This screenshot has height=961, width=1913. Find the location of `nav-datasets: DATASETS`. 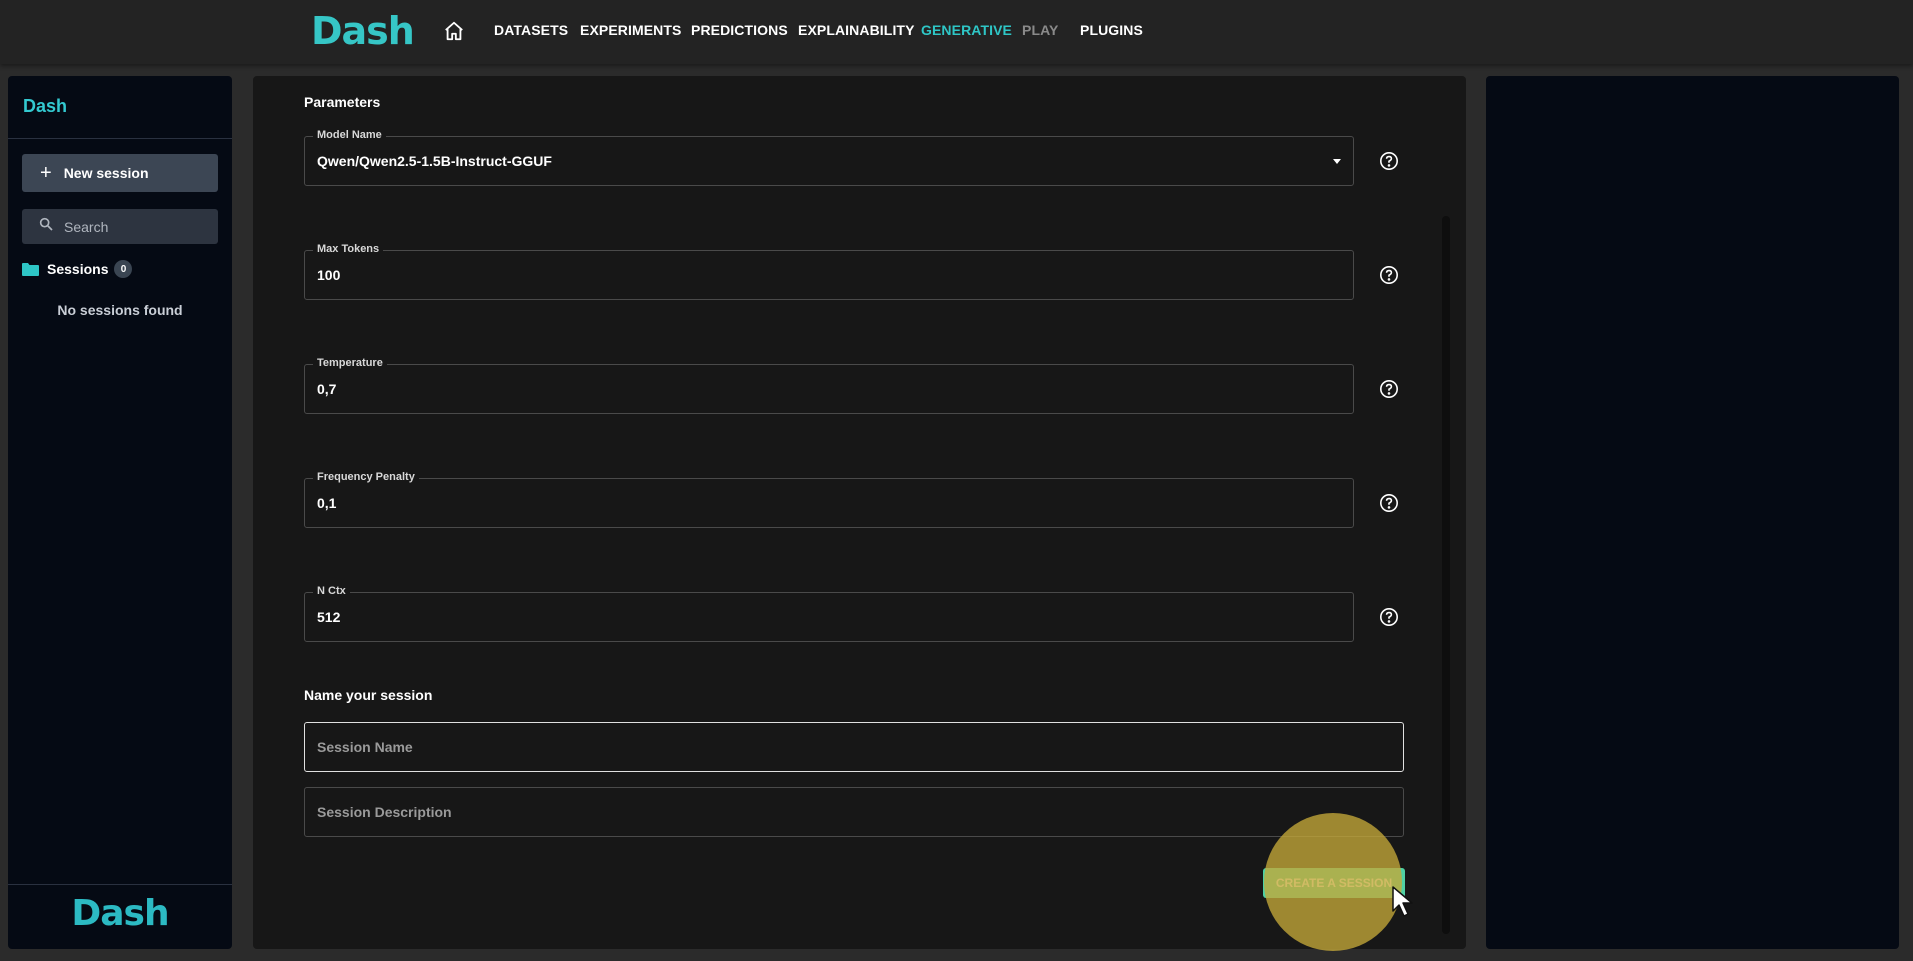

nav-datasets: DATASETS is located at coordinates (531, 30).